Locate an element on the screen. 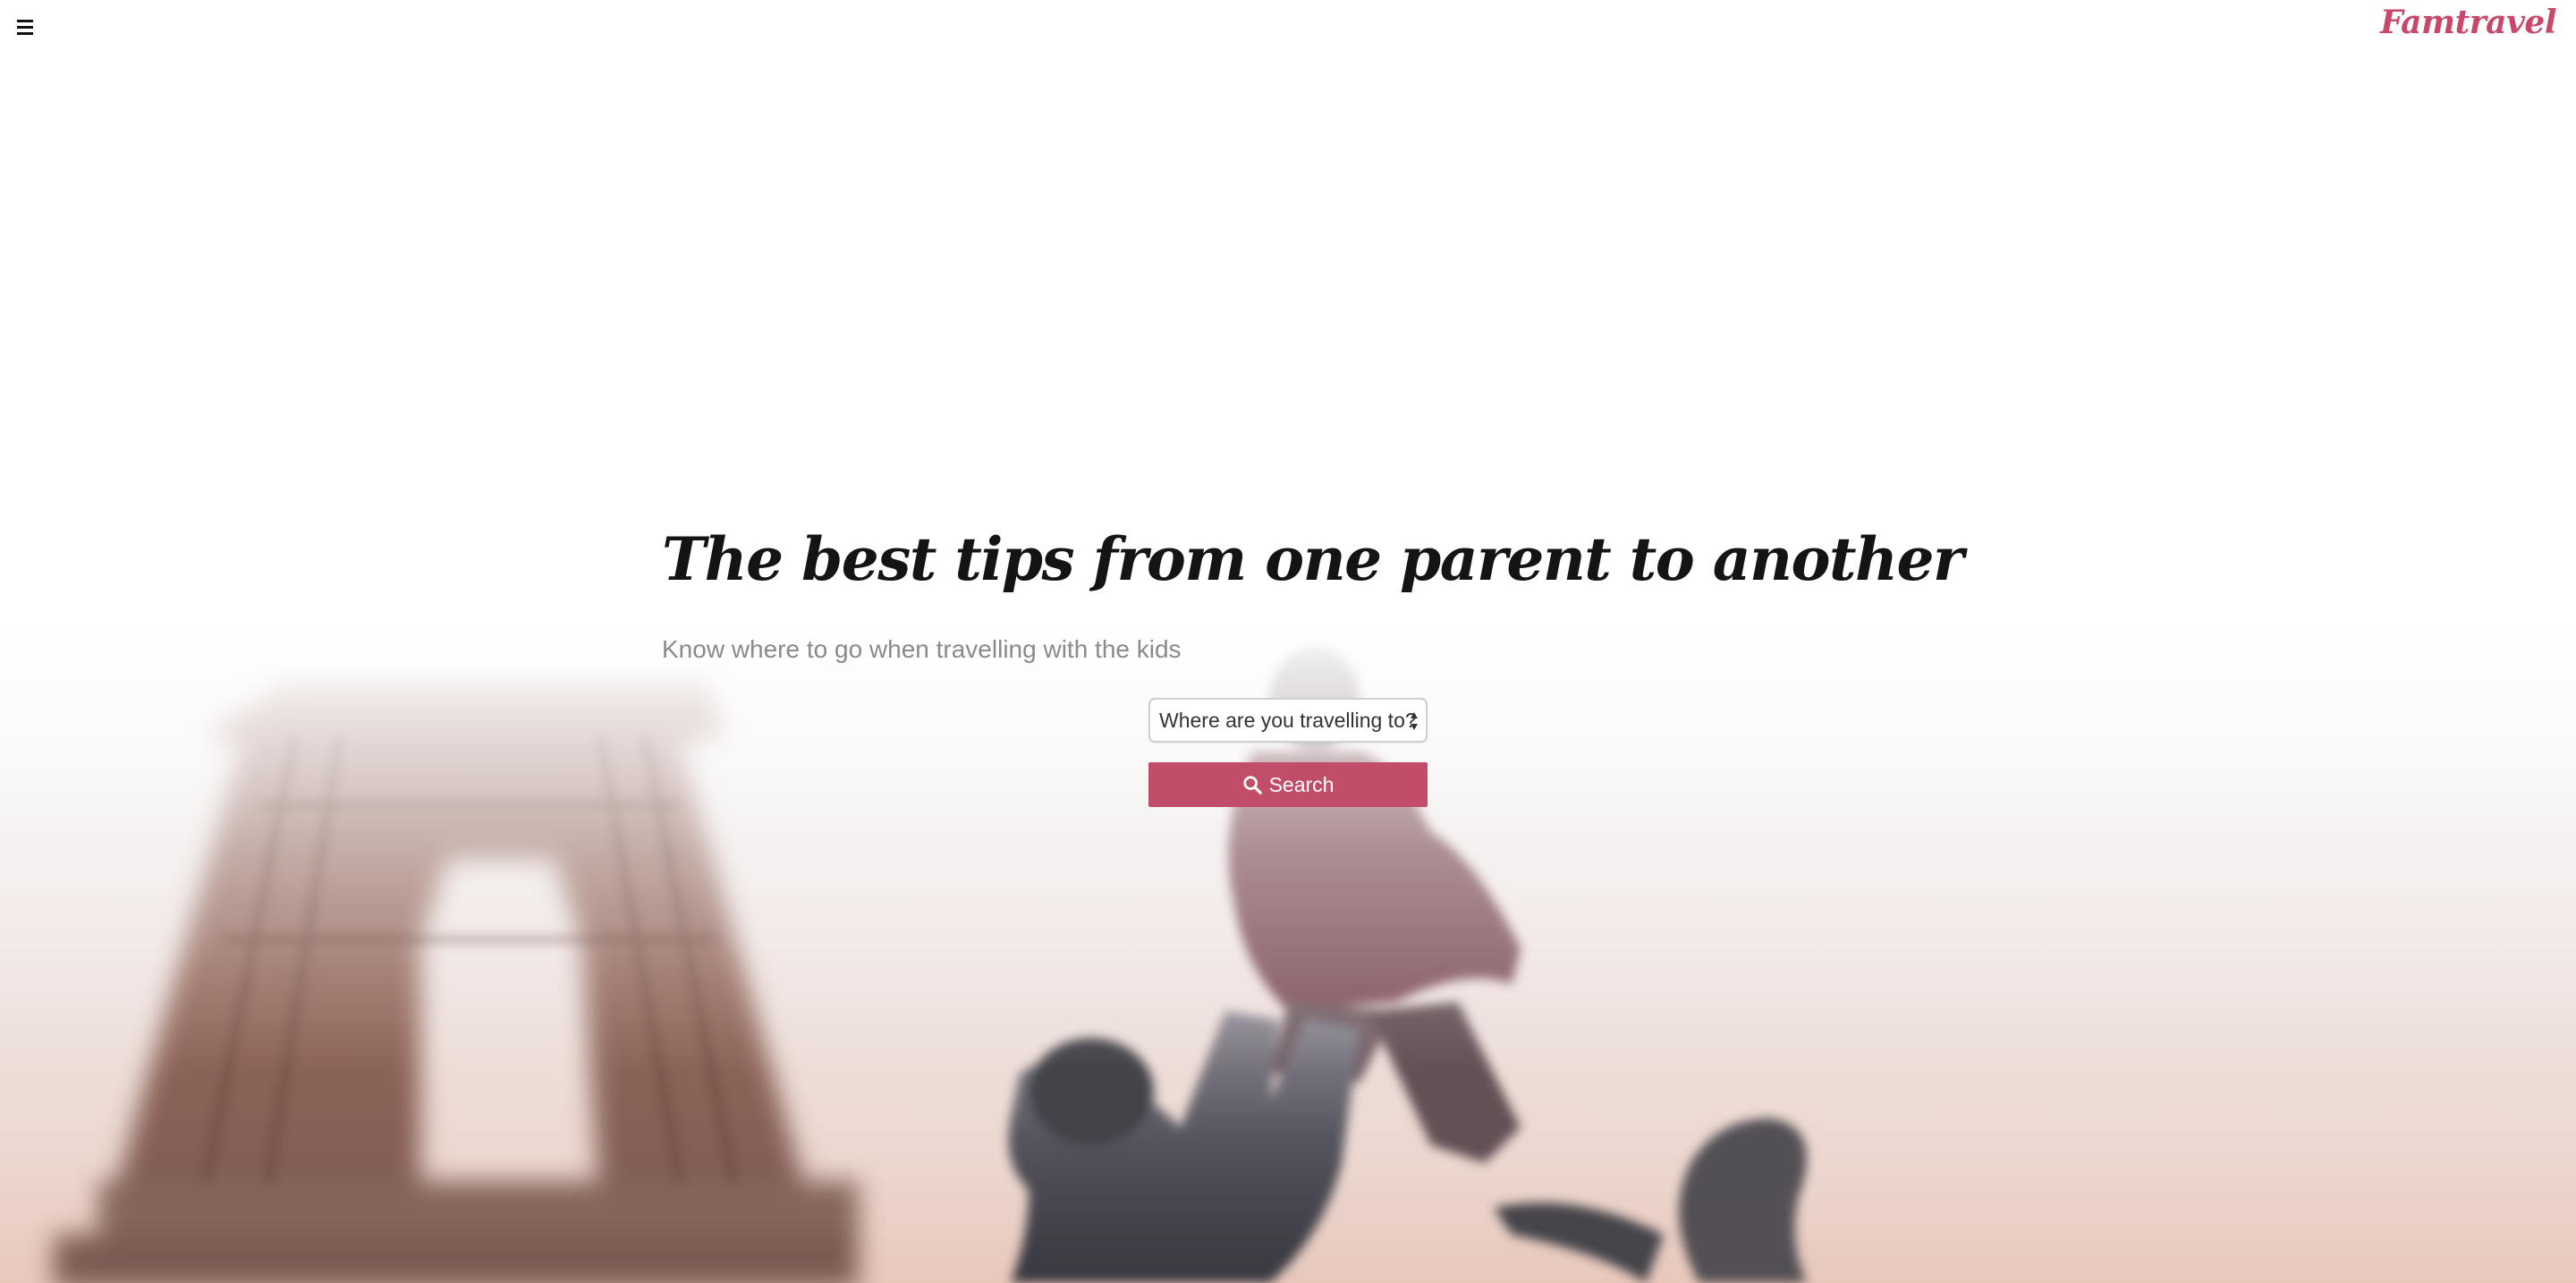  hero-headline: The best tips from one parent to another is located at coordinates (1313, 559).